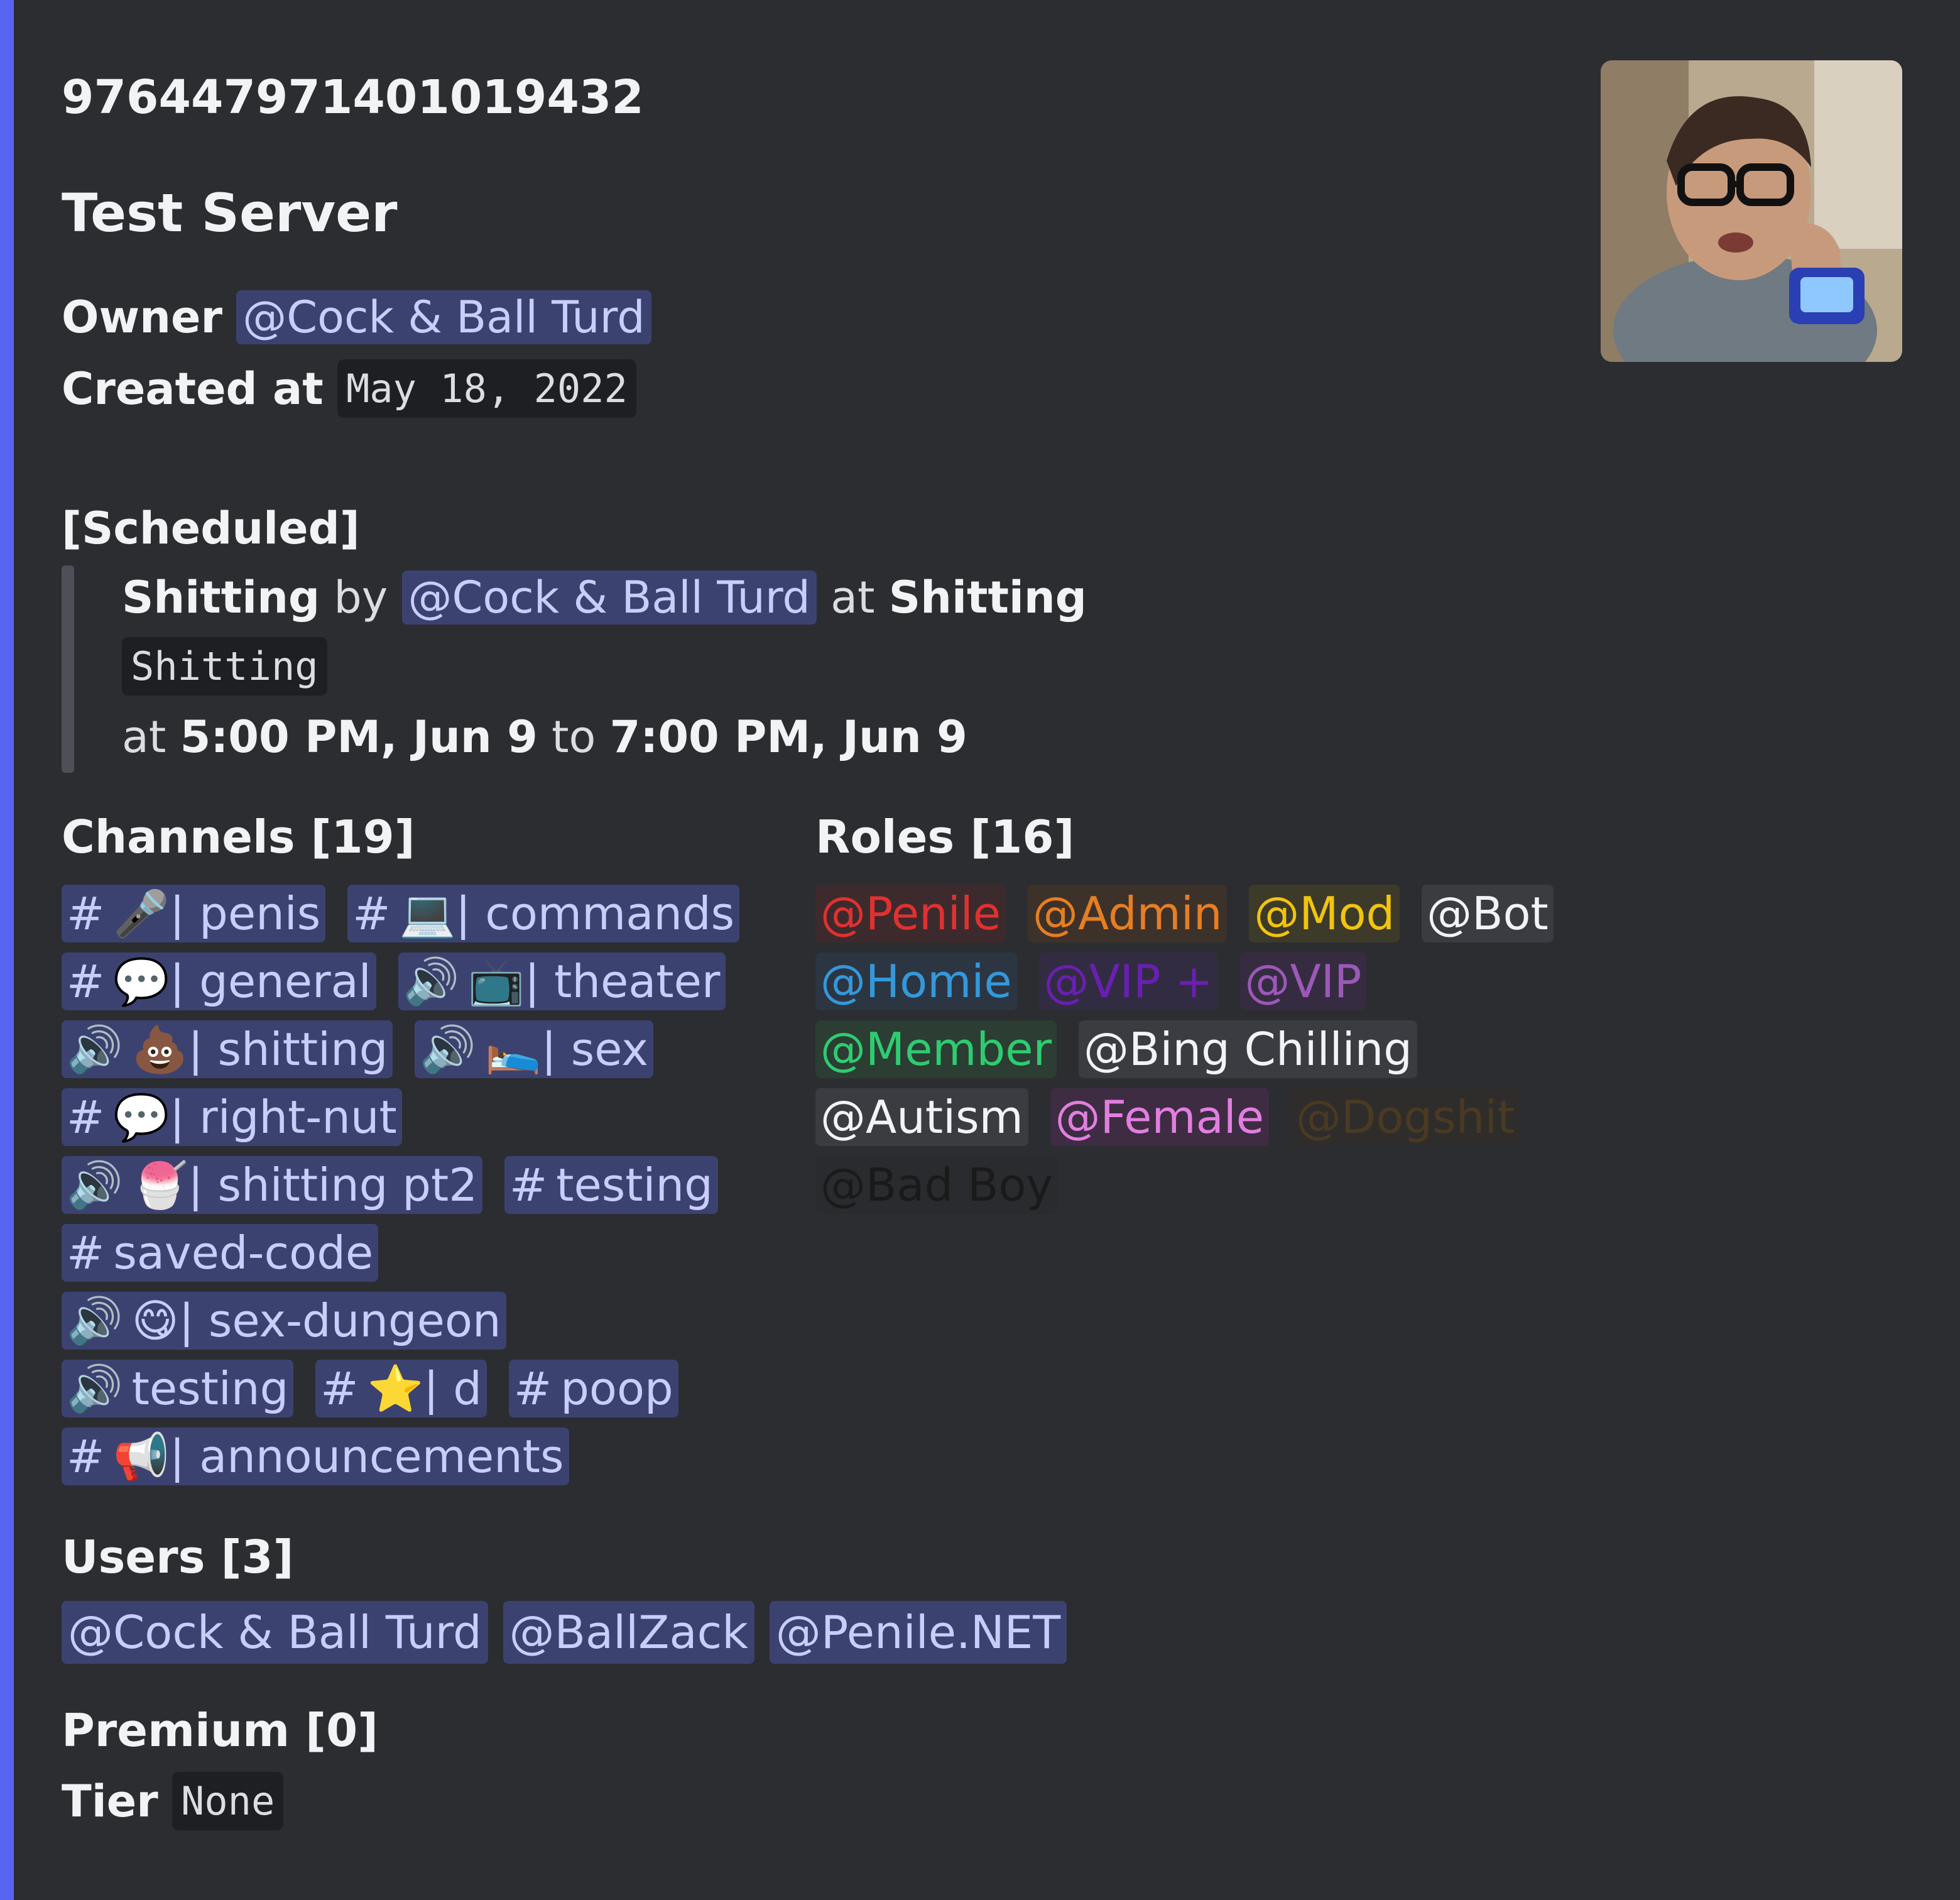  Describe the element at coordinates (921, 1117) in the screenshot. I see `role-mention: @Autism` at that location.